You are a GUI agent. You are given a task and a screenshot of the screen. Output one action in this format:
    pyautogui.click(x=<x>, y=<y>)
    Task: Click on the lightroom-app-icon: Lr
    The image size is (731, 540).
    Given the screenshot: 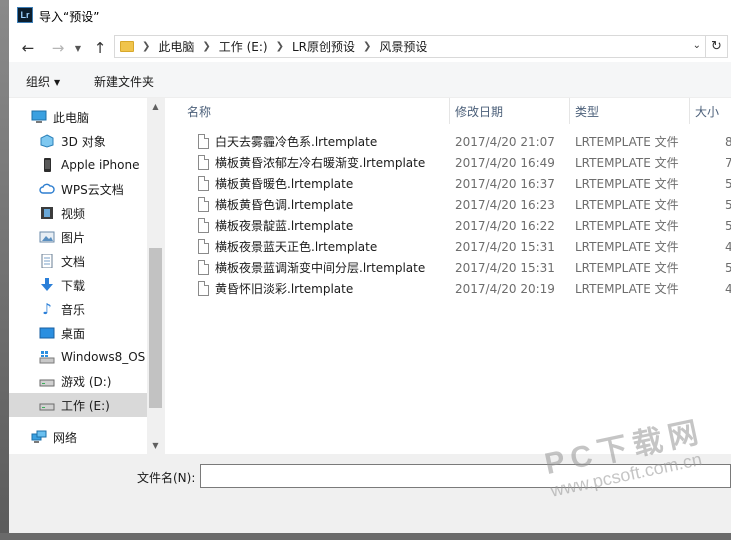 What is the action you would take?
    pyautogui.click(x=25, y=15)
    